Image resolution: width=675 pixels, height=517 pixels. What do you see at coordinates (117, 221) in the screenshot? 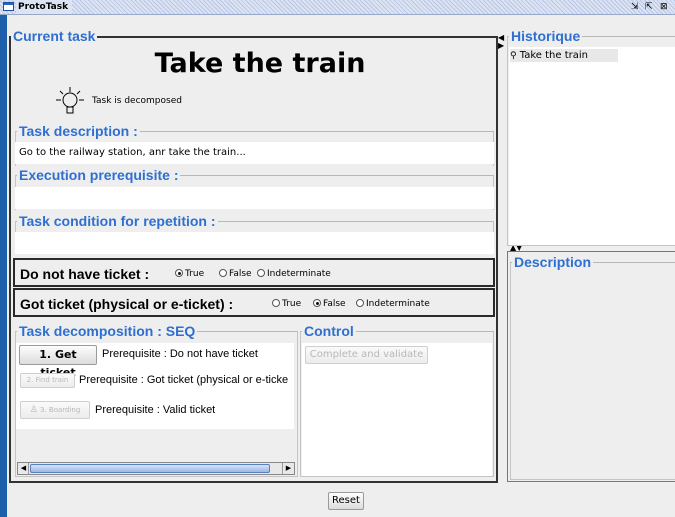
I see `repetition-condition-label: Task condition for repetition :` at bounding box center [117, 221].